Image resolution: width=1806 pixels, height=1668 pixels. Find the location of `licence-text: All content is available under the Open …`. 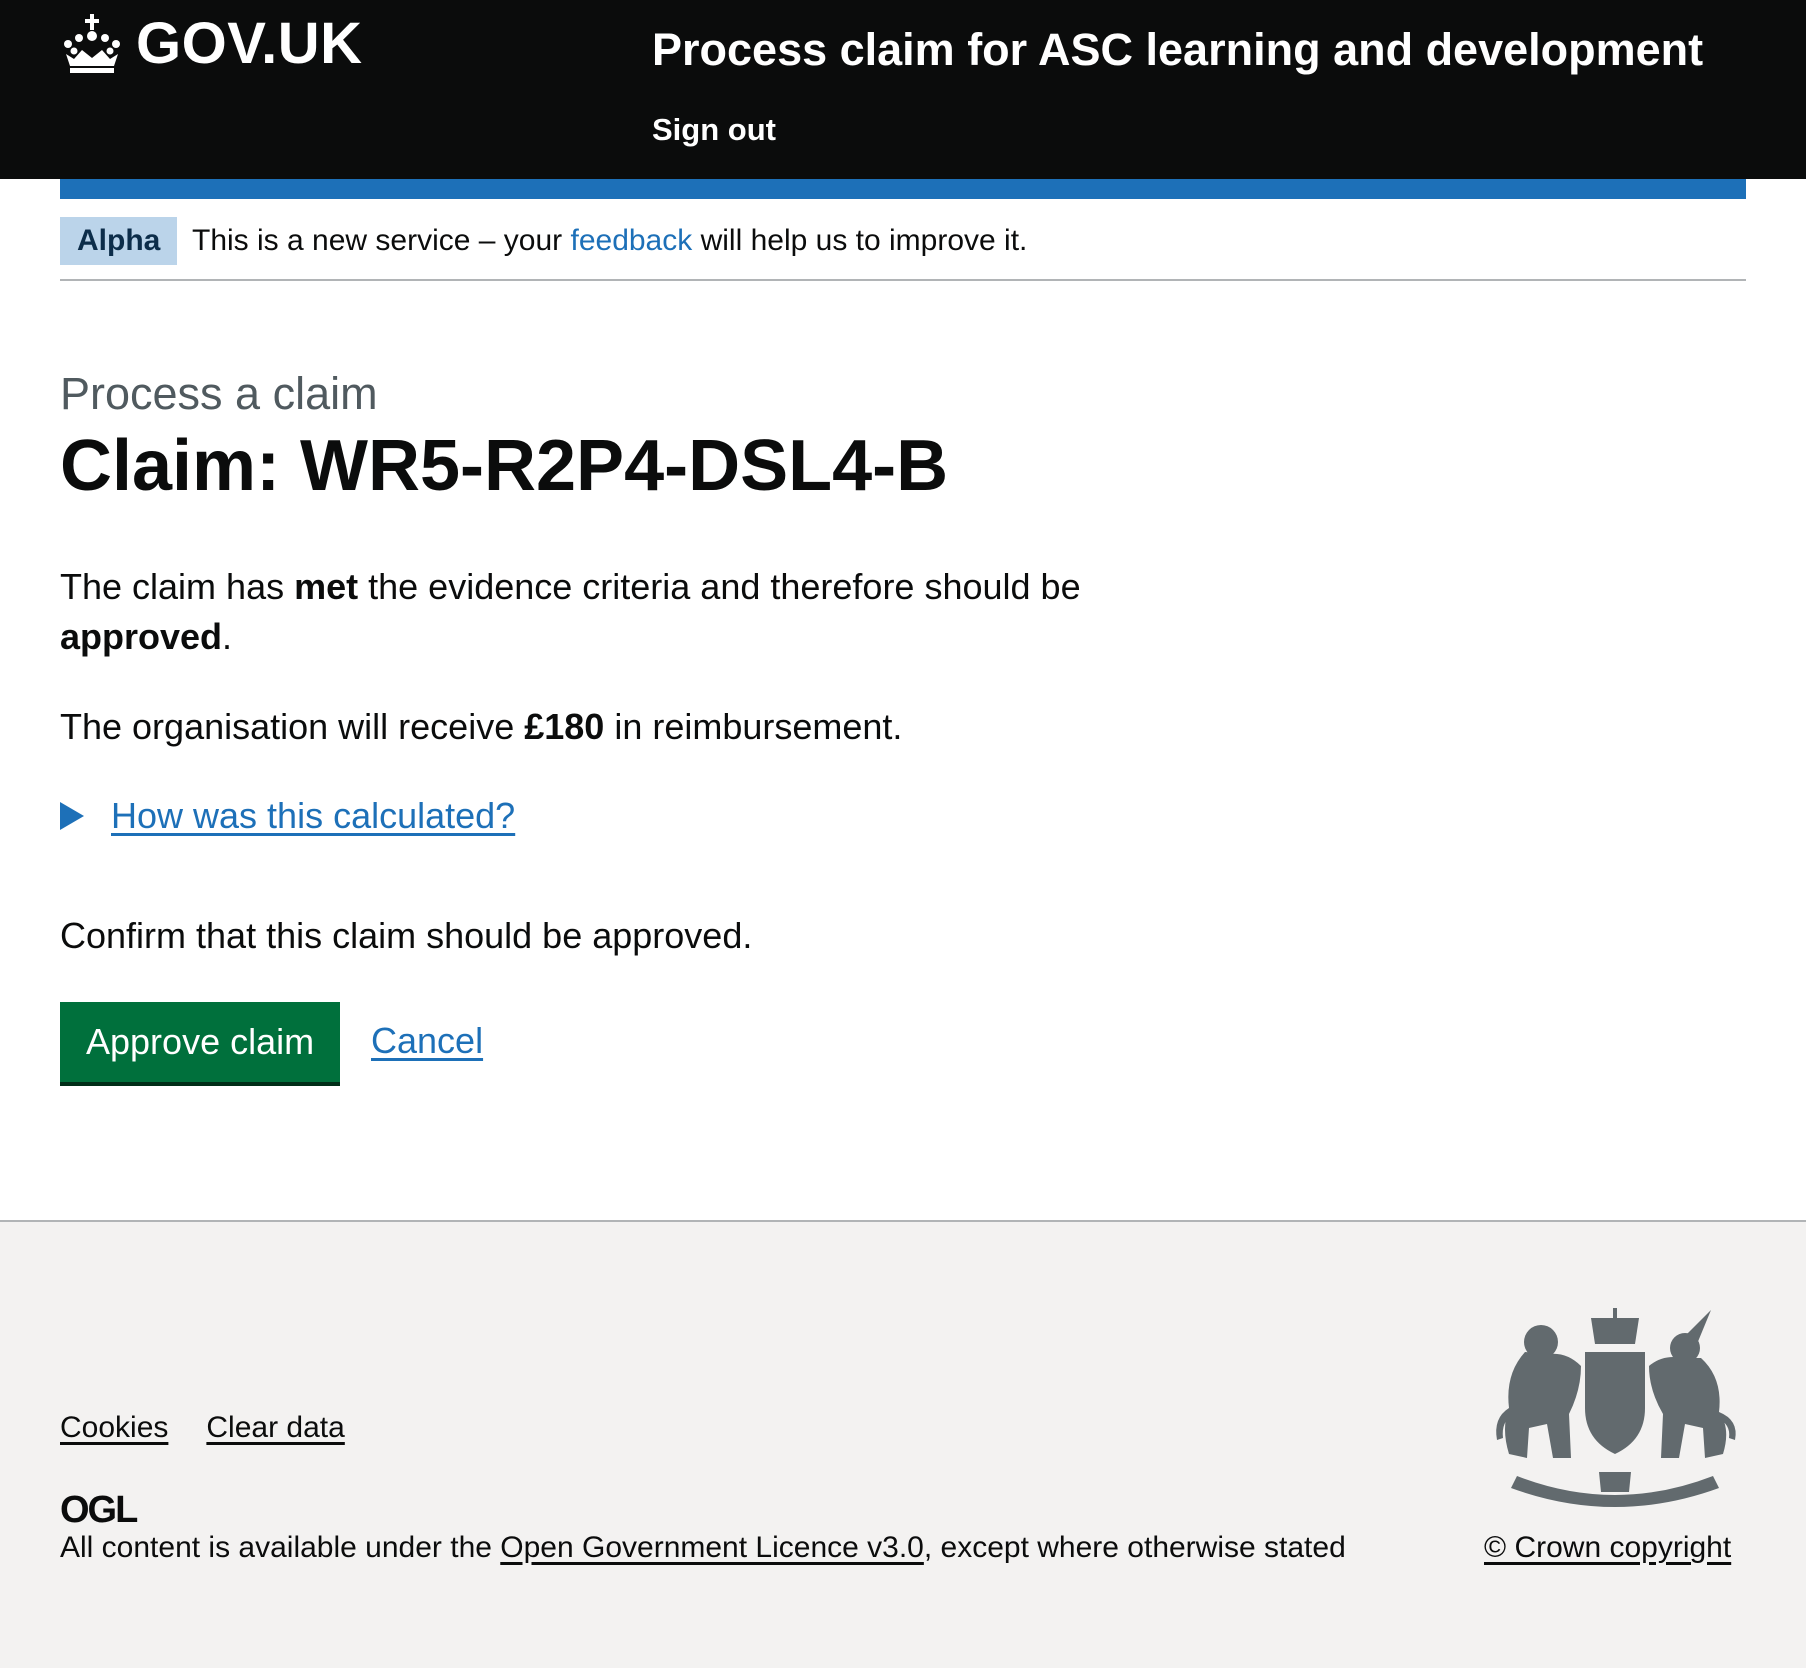

licence-text: All content is available under the Open … is located at coordinates (703, 1548).